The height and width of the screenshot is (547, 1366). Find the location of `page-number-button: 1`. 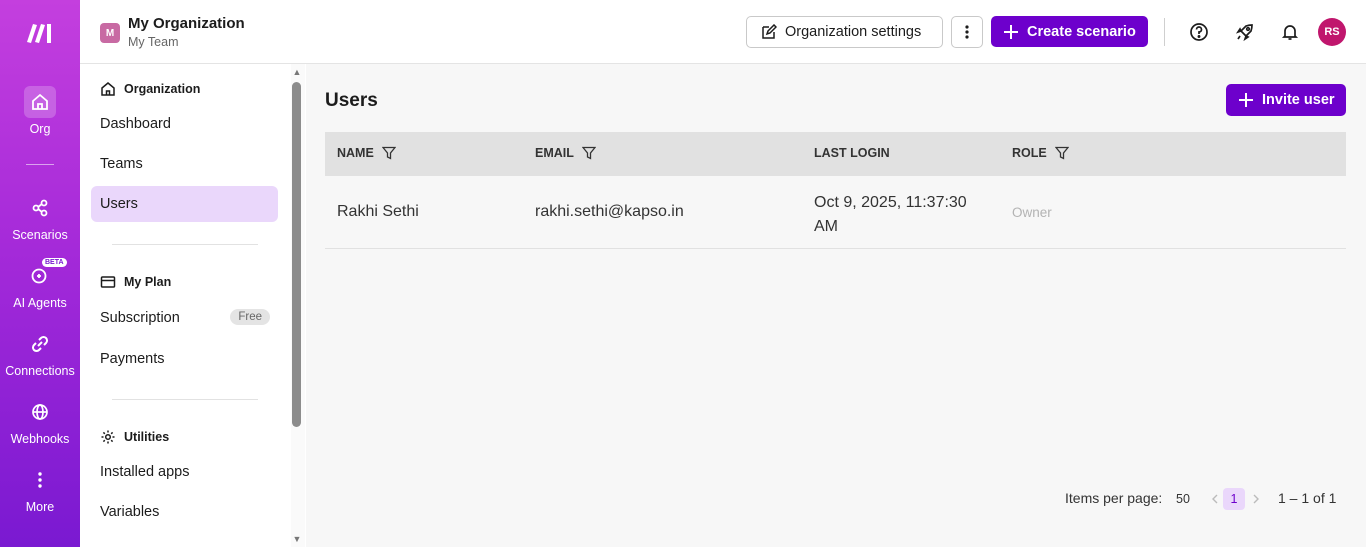

page-number-button: 1 is located at coordinates (1234, 499).